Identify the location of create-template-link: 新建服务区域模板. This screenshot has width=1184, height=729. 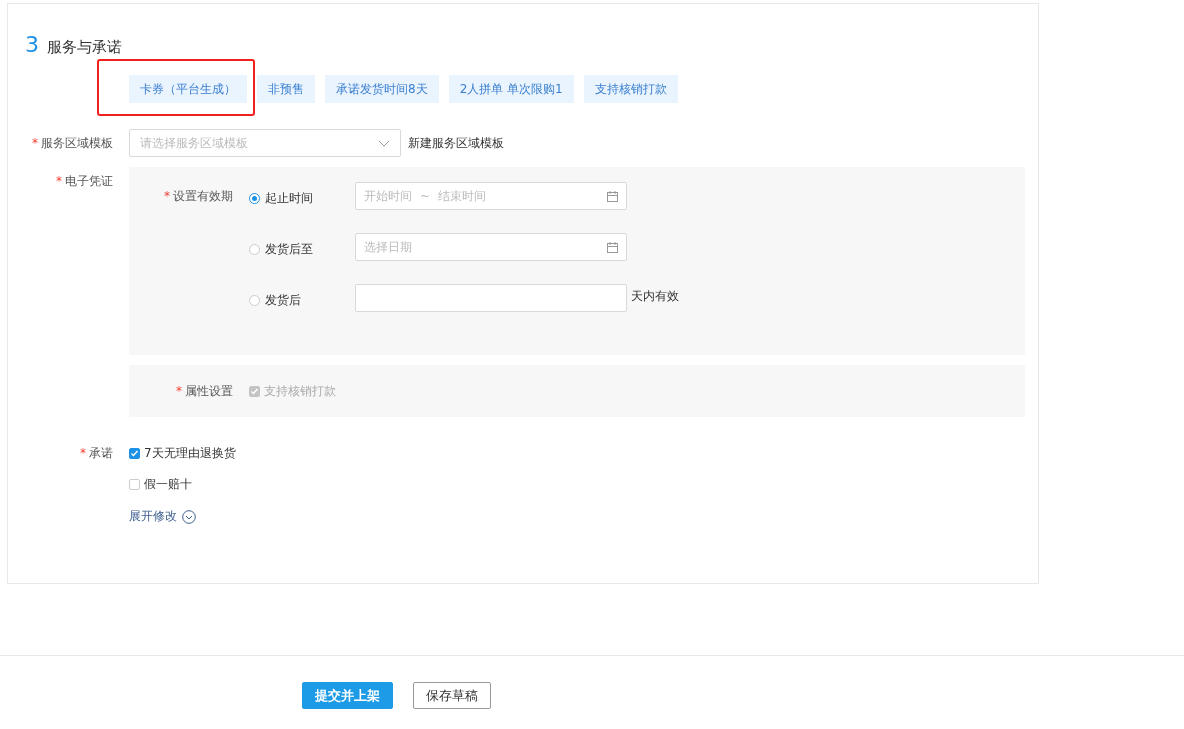
(456, 143).